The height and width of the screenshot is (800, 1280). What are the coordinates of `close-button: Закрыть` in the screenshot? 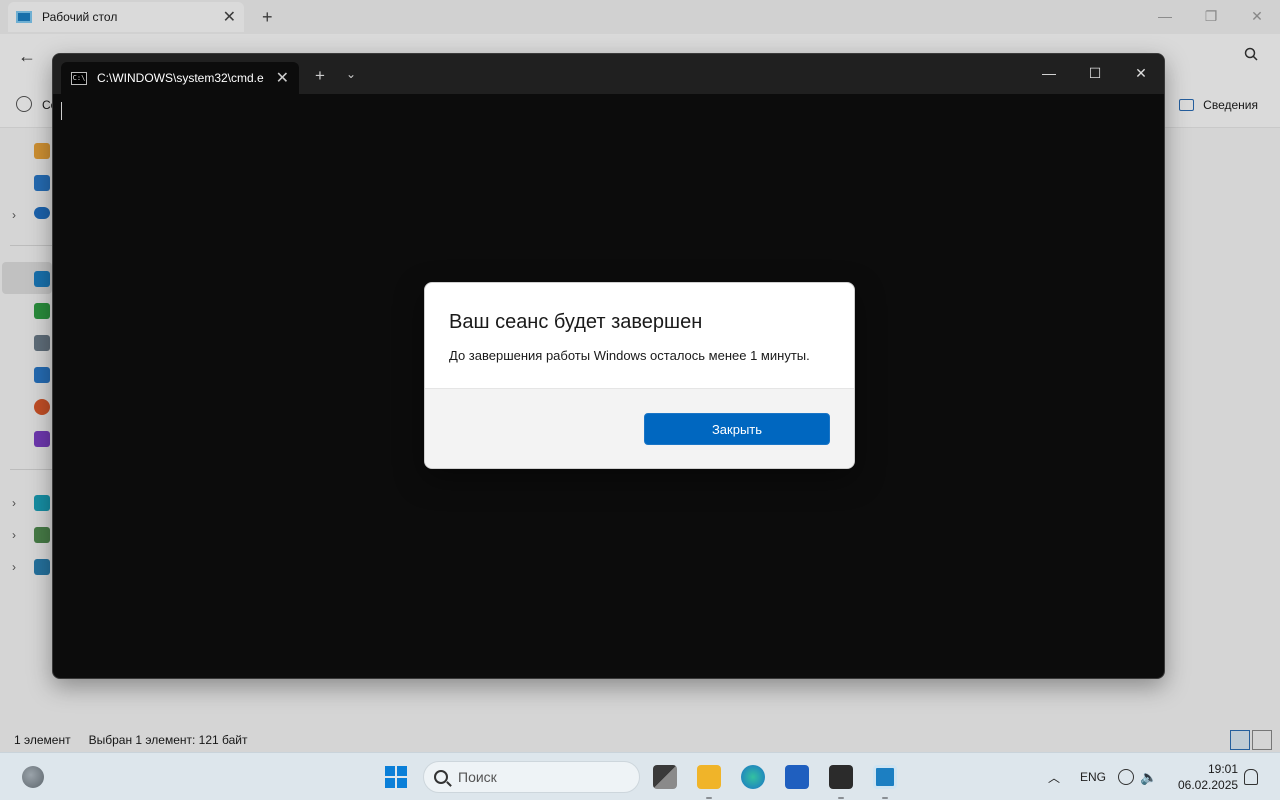 It's located at (737, 429).